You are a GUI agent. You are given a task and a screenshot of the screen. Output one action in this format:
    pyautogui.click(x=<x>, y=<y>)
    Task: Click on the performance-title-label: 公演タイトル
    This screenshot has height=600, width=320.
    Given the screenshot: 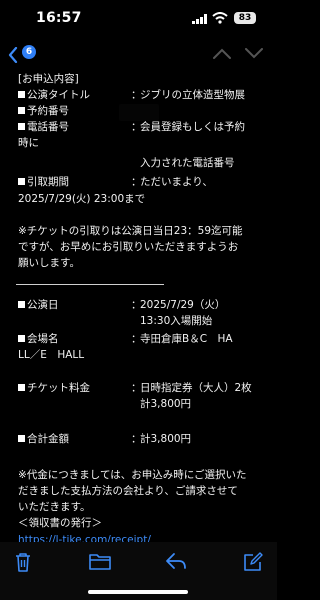 What is the action you would take?
    pyautogui.click(x=54, y=95)
    